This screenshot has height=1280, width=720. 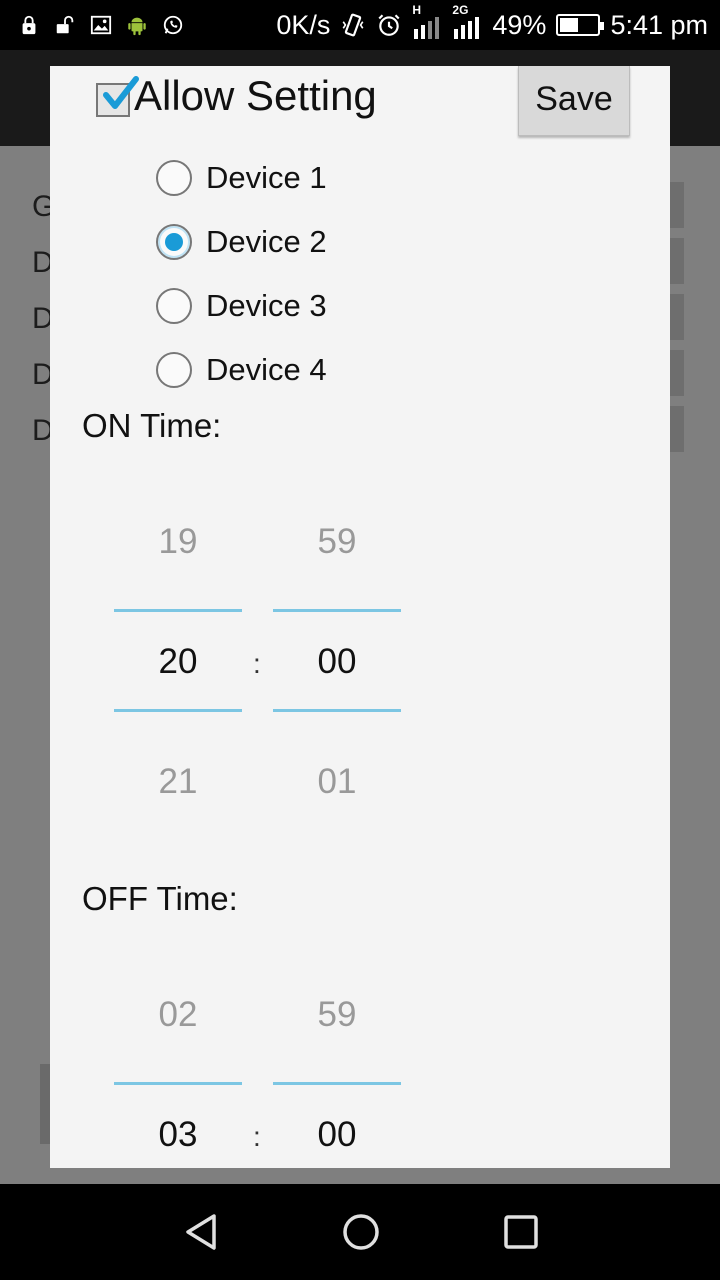 What do you see at coordinates (266, 241) in the screenshot?
I see `radio-label: Device 2` at bounding box center [266, 241].